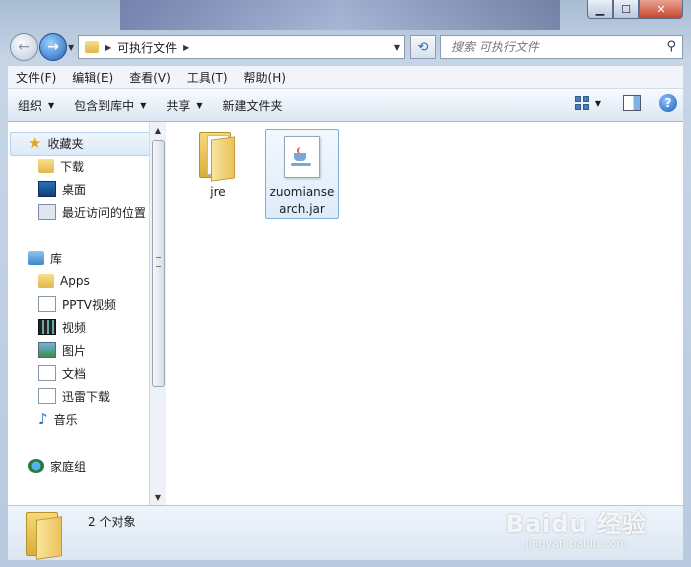  I want to click on recent-pages-dropdown: ▼, so click(71, 47).